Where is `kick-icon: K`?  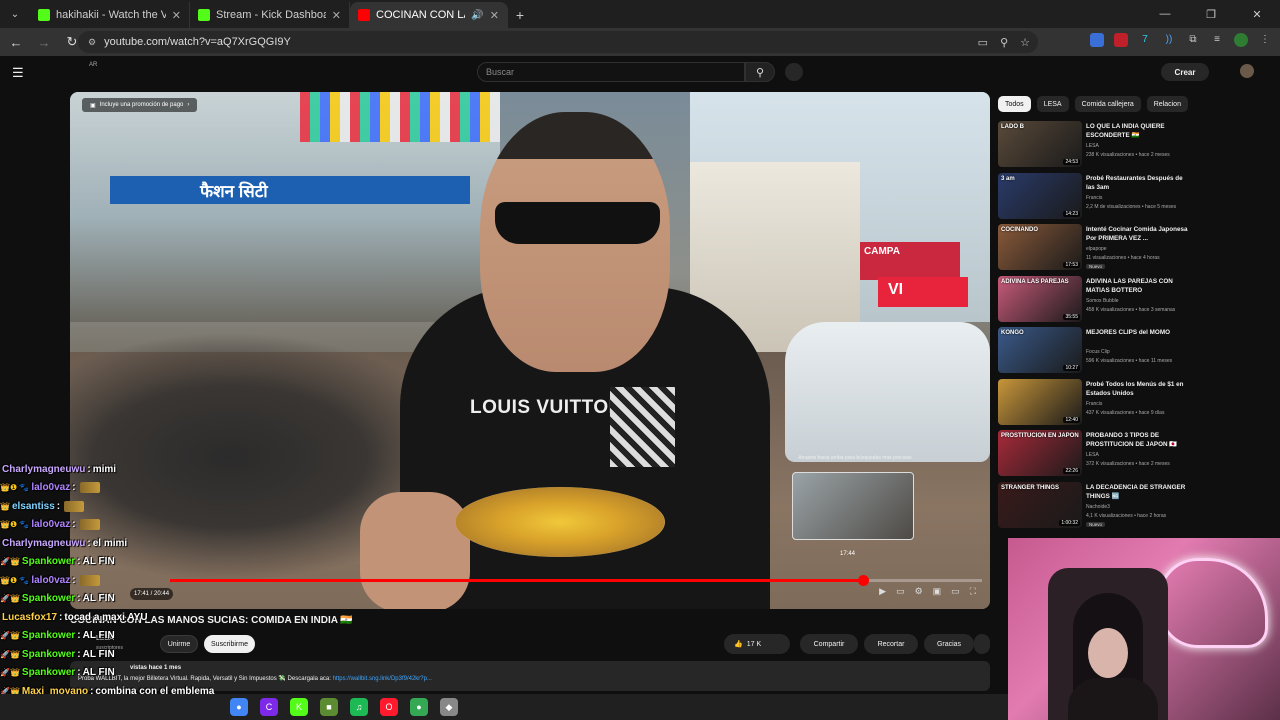
kick-icon: K is located at coordinates (299, 707).